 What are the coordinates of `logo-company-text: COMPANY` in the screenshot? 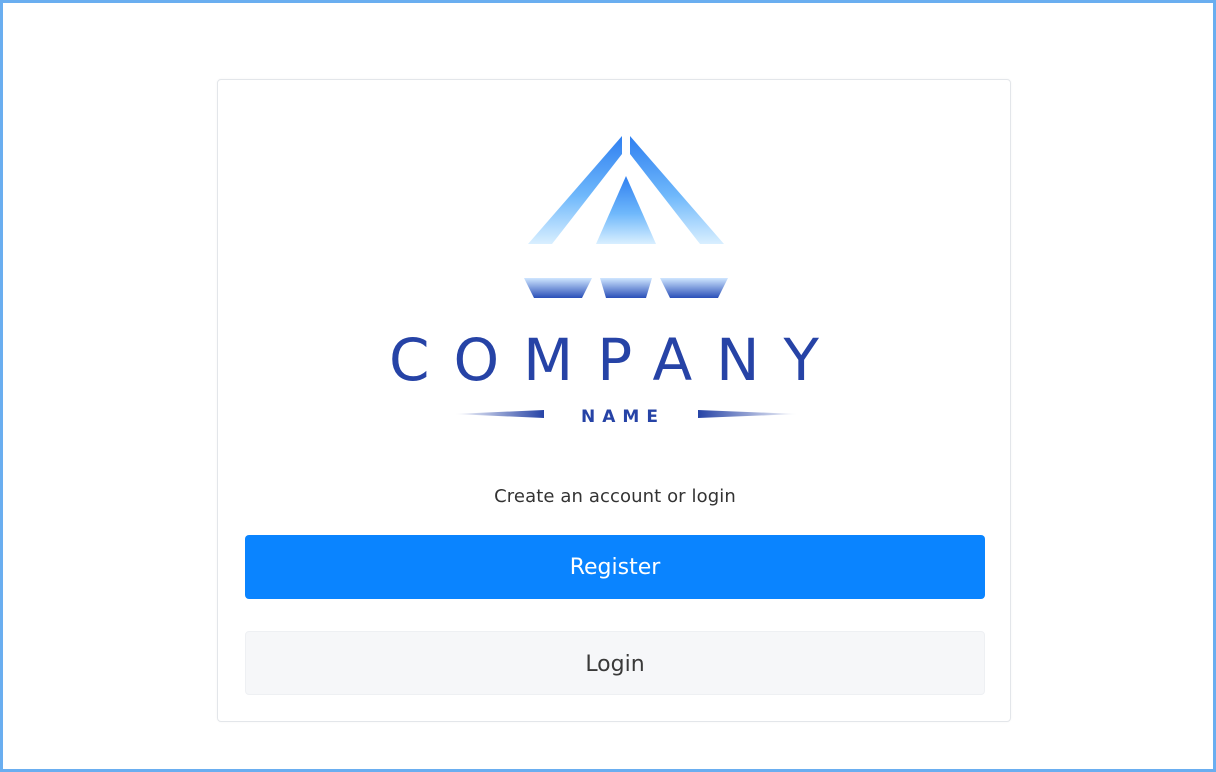 It's located at (616, 360).